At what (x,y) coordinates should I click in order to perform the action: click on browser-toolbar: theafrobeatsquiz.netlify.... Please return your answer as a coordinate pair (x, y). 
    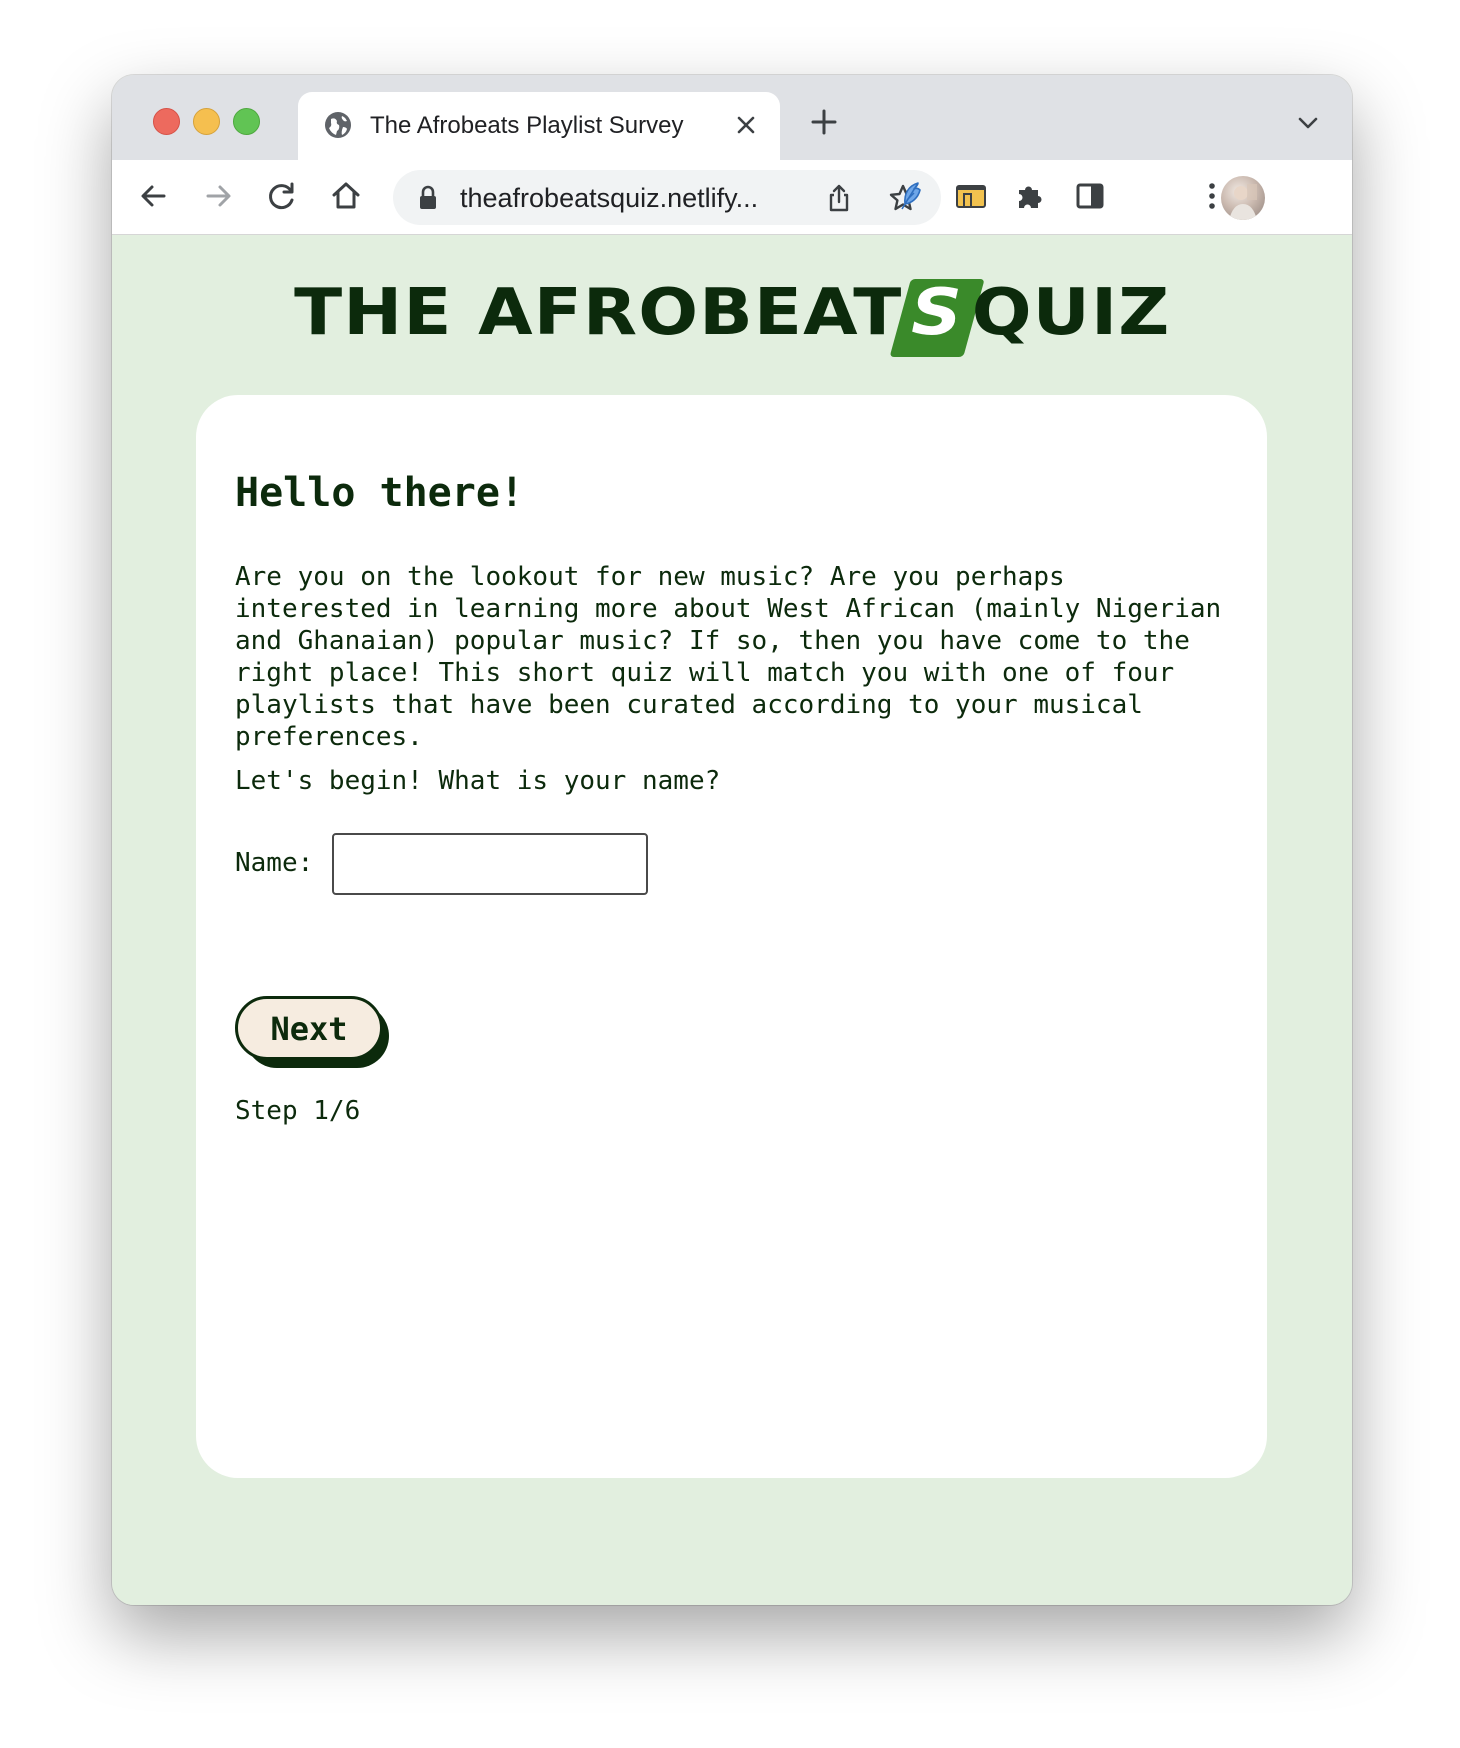
    Looking at the image, I should click on (732, 197).